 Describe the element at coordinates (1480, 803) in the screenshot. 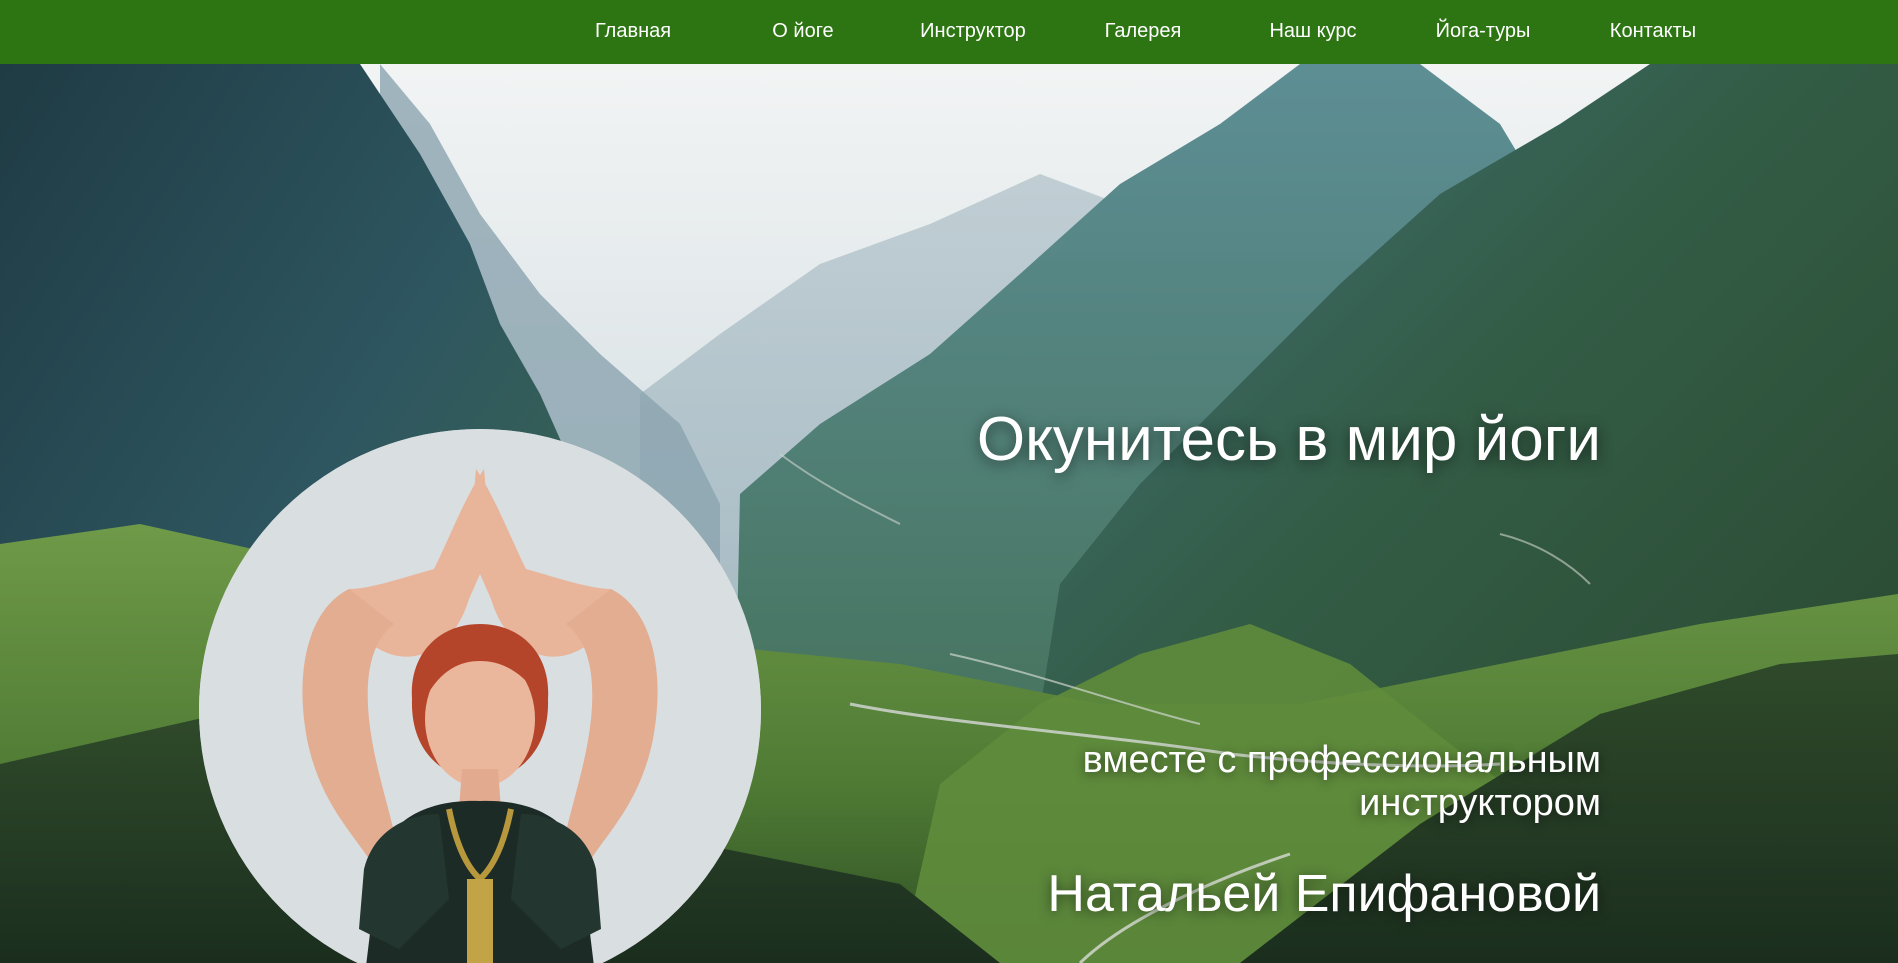

I see `hero-subline-line-2: инструктором` at that location.